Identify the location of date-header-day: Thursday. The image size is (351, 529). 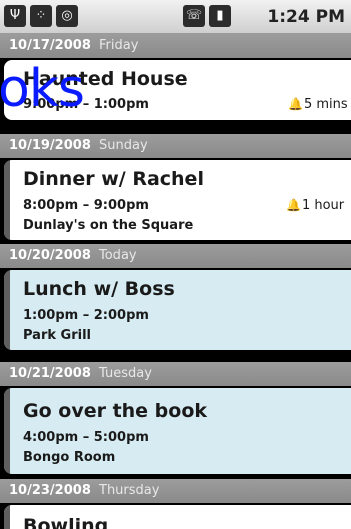
(129, 490).